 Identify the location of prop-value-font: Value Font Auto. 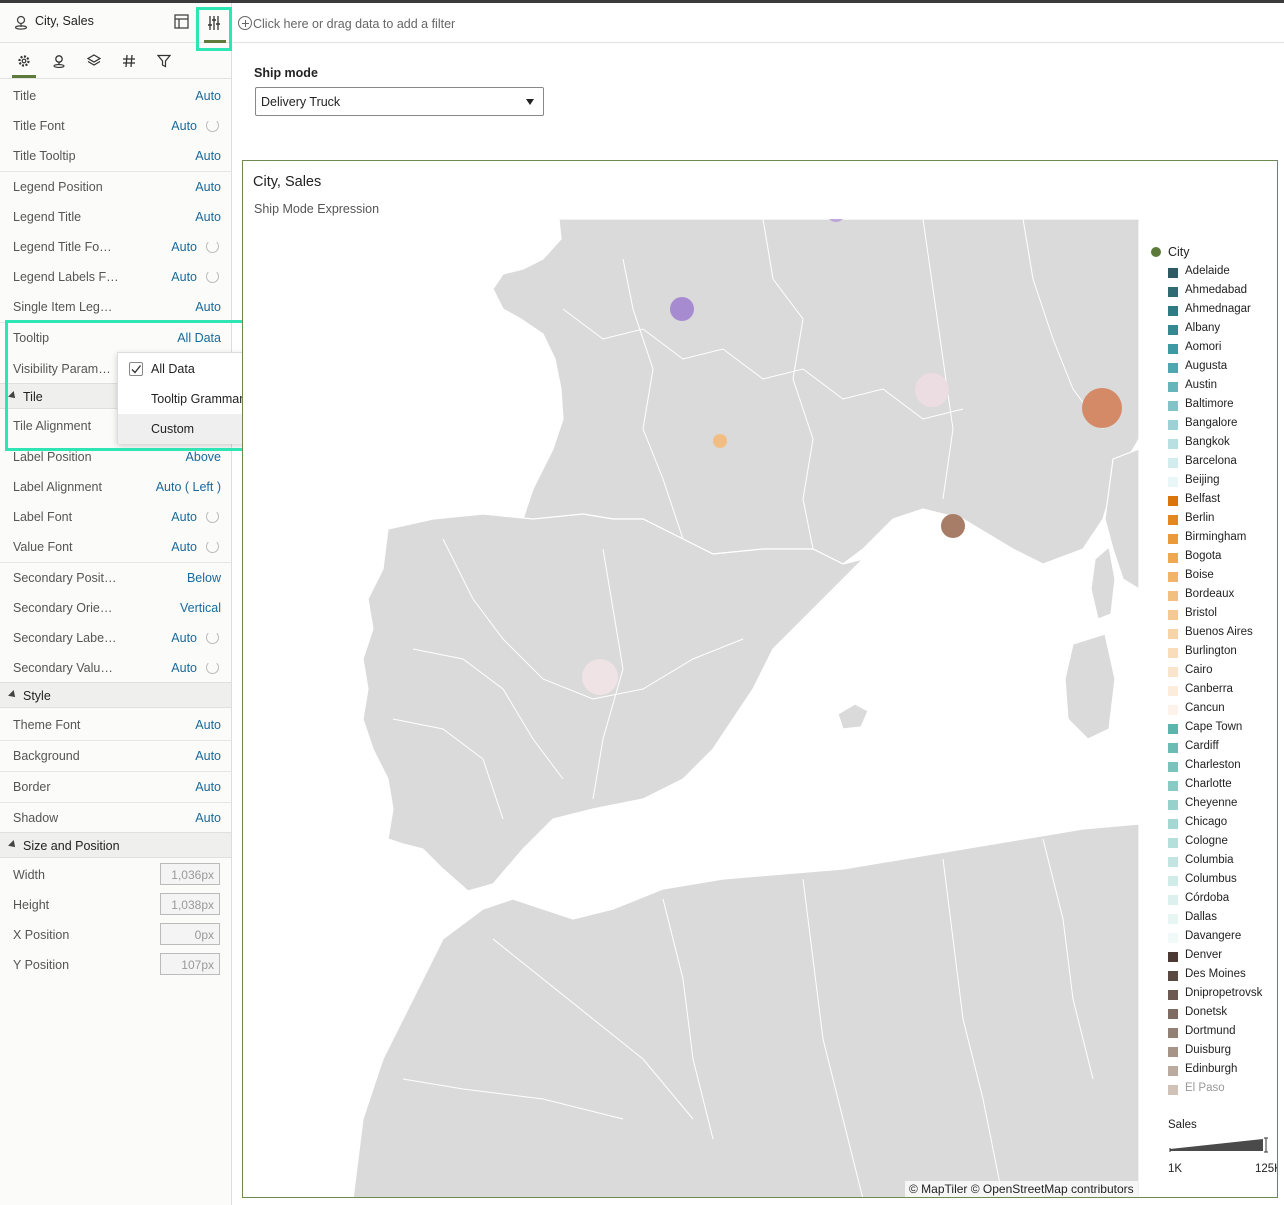
(115, 547).